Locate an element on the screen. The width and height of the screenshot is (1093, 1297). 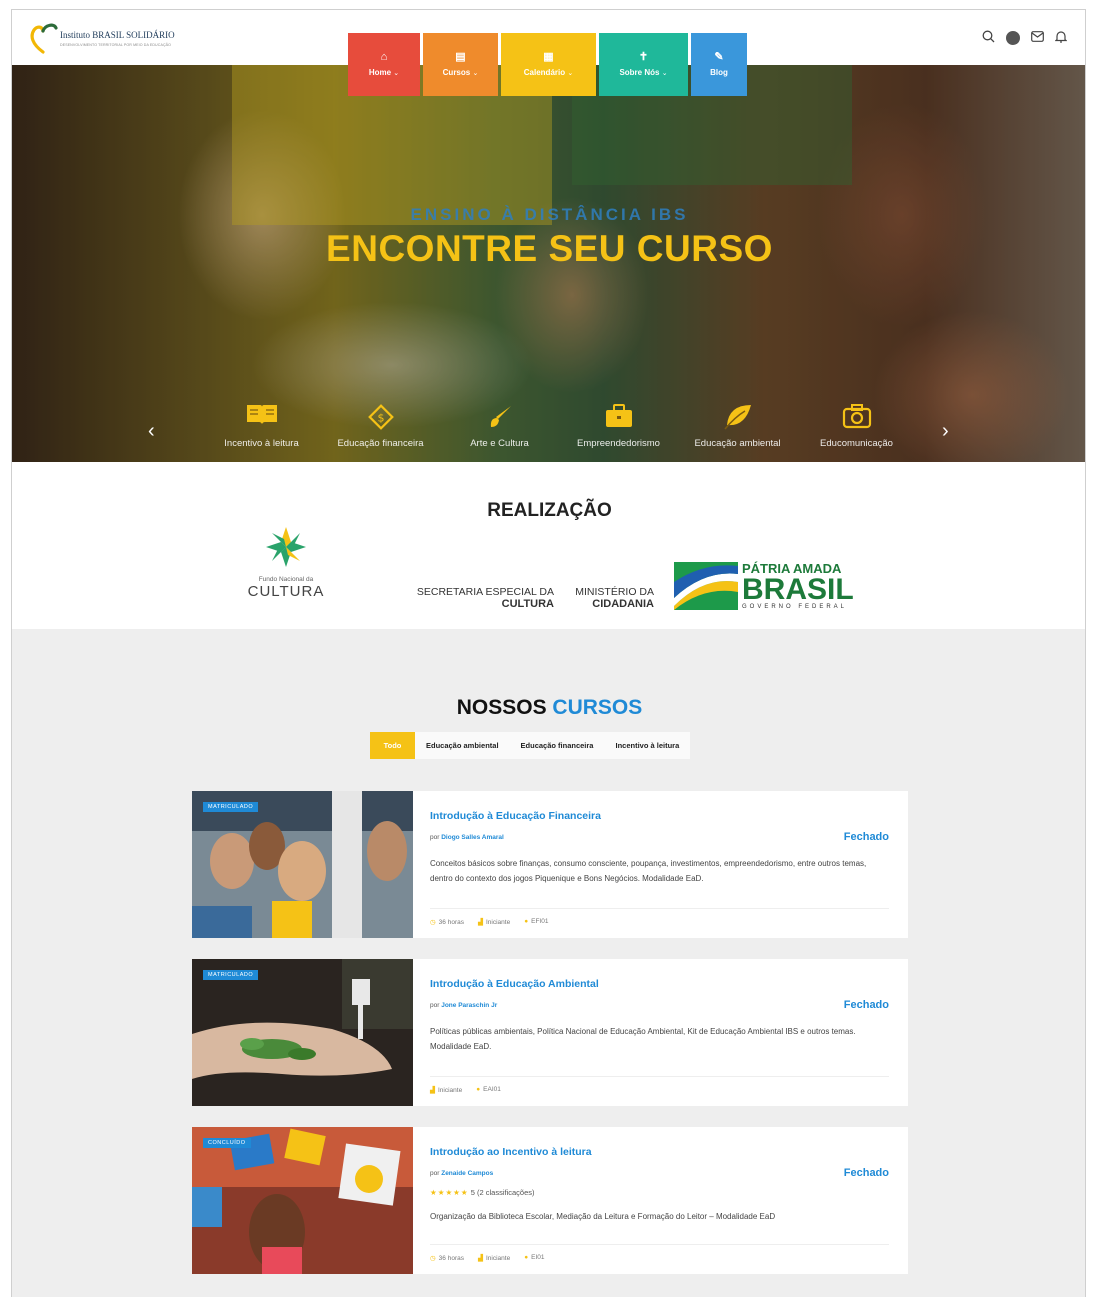
filter-tab-todo: Todo is located at coordinates (392, 745).